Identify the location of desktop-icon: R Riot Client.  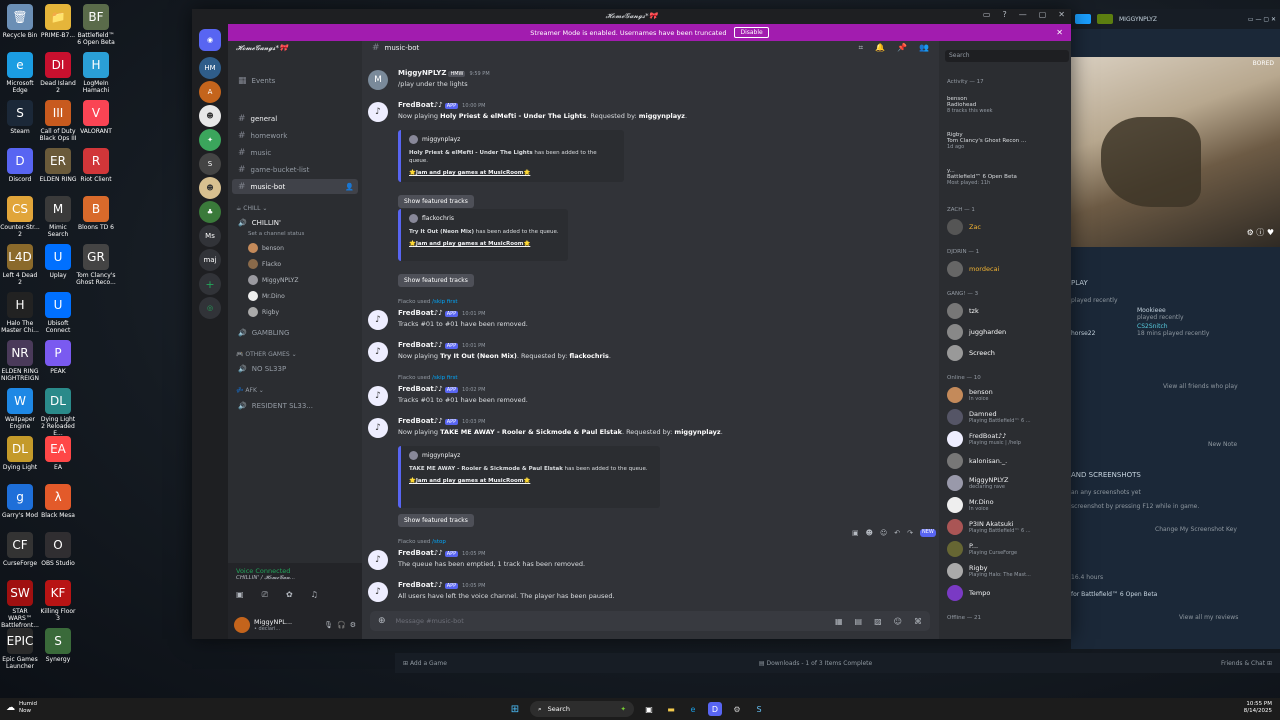
(96, 165).